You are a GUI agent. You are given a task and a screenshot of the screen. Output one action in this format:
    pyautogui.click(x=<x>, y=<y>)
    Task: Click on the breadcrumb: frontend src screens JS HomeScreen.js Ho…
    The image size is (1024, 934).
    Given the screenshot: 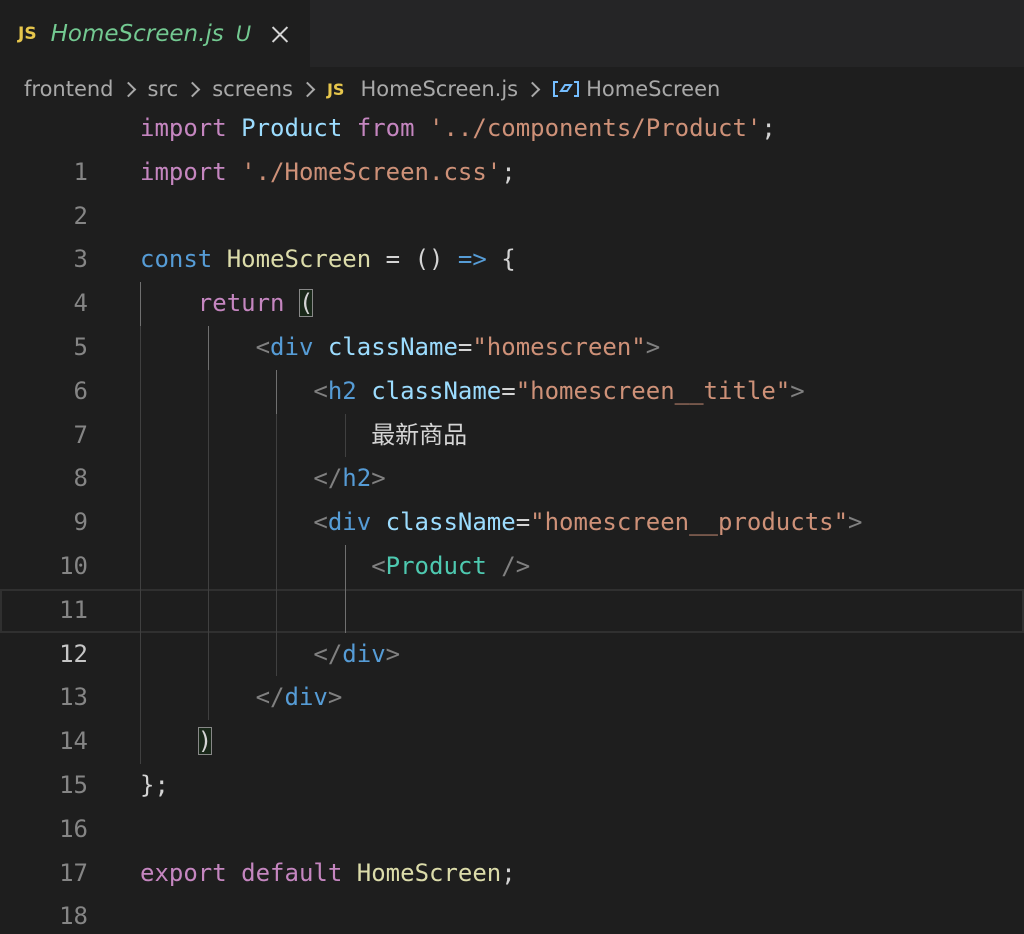 What is the action you would take?
    pyautogui.click(x=372, y=89)
    